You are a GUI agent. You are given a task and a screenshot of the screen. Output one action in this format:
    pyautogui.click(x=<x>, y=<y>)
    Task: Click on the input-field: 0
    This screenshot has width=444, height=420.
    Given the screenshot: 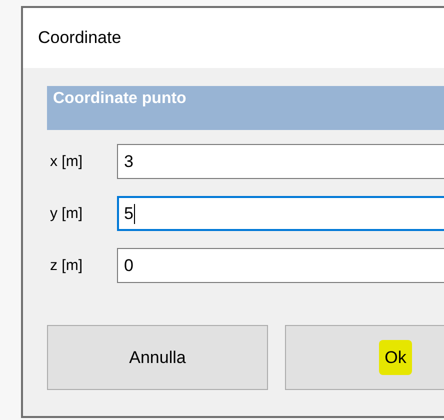 What is the action you would take?
    pyautogui.click(x=280, y=265)
    